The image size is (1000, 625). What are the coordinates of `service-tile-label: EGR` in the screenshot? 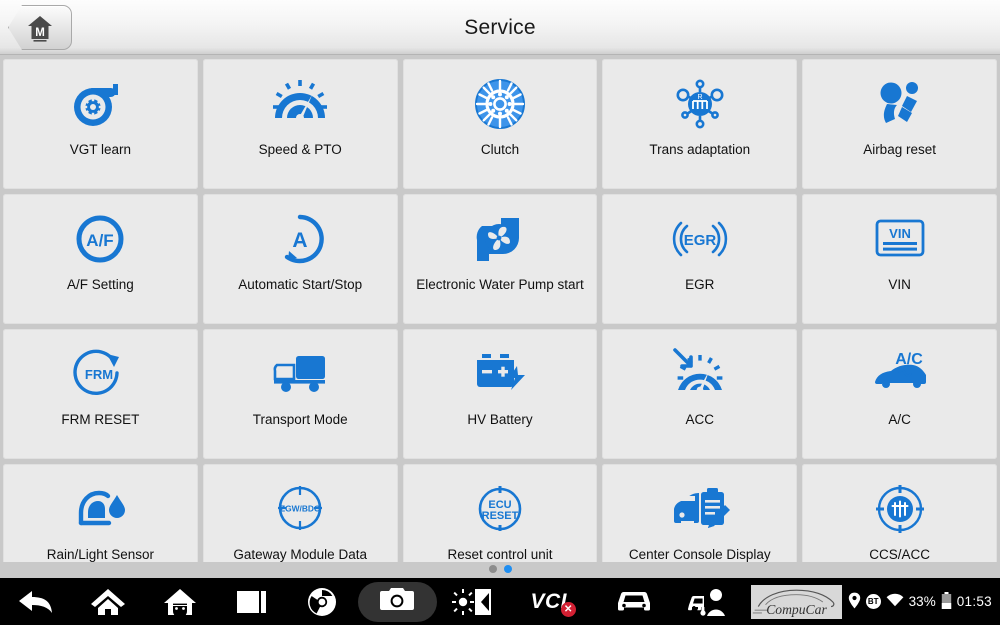 It's located at (700, 284).